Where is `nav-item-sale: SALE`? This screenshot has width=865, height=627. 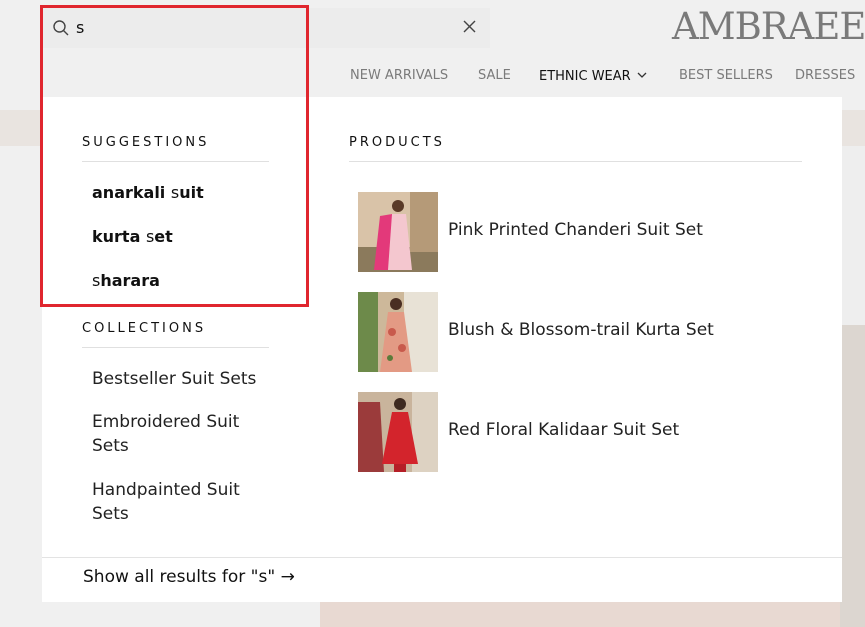 nav-item-sale: SALE is located at coordinates (494, 76).